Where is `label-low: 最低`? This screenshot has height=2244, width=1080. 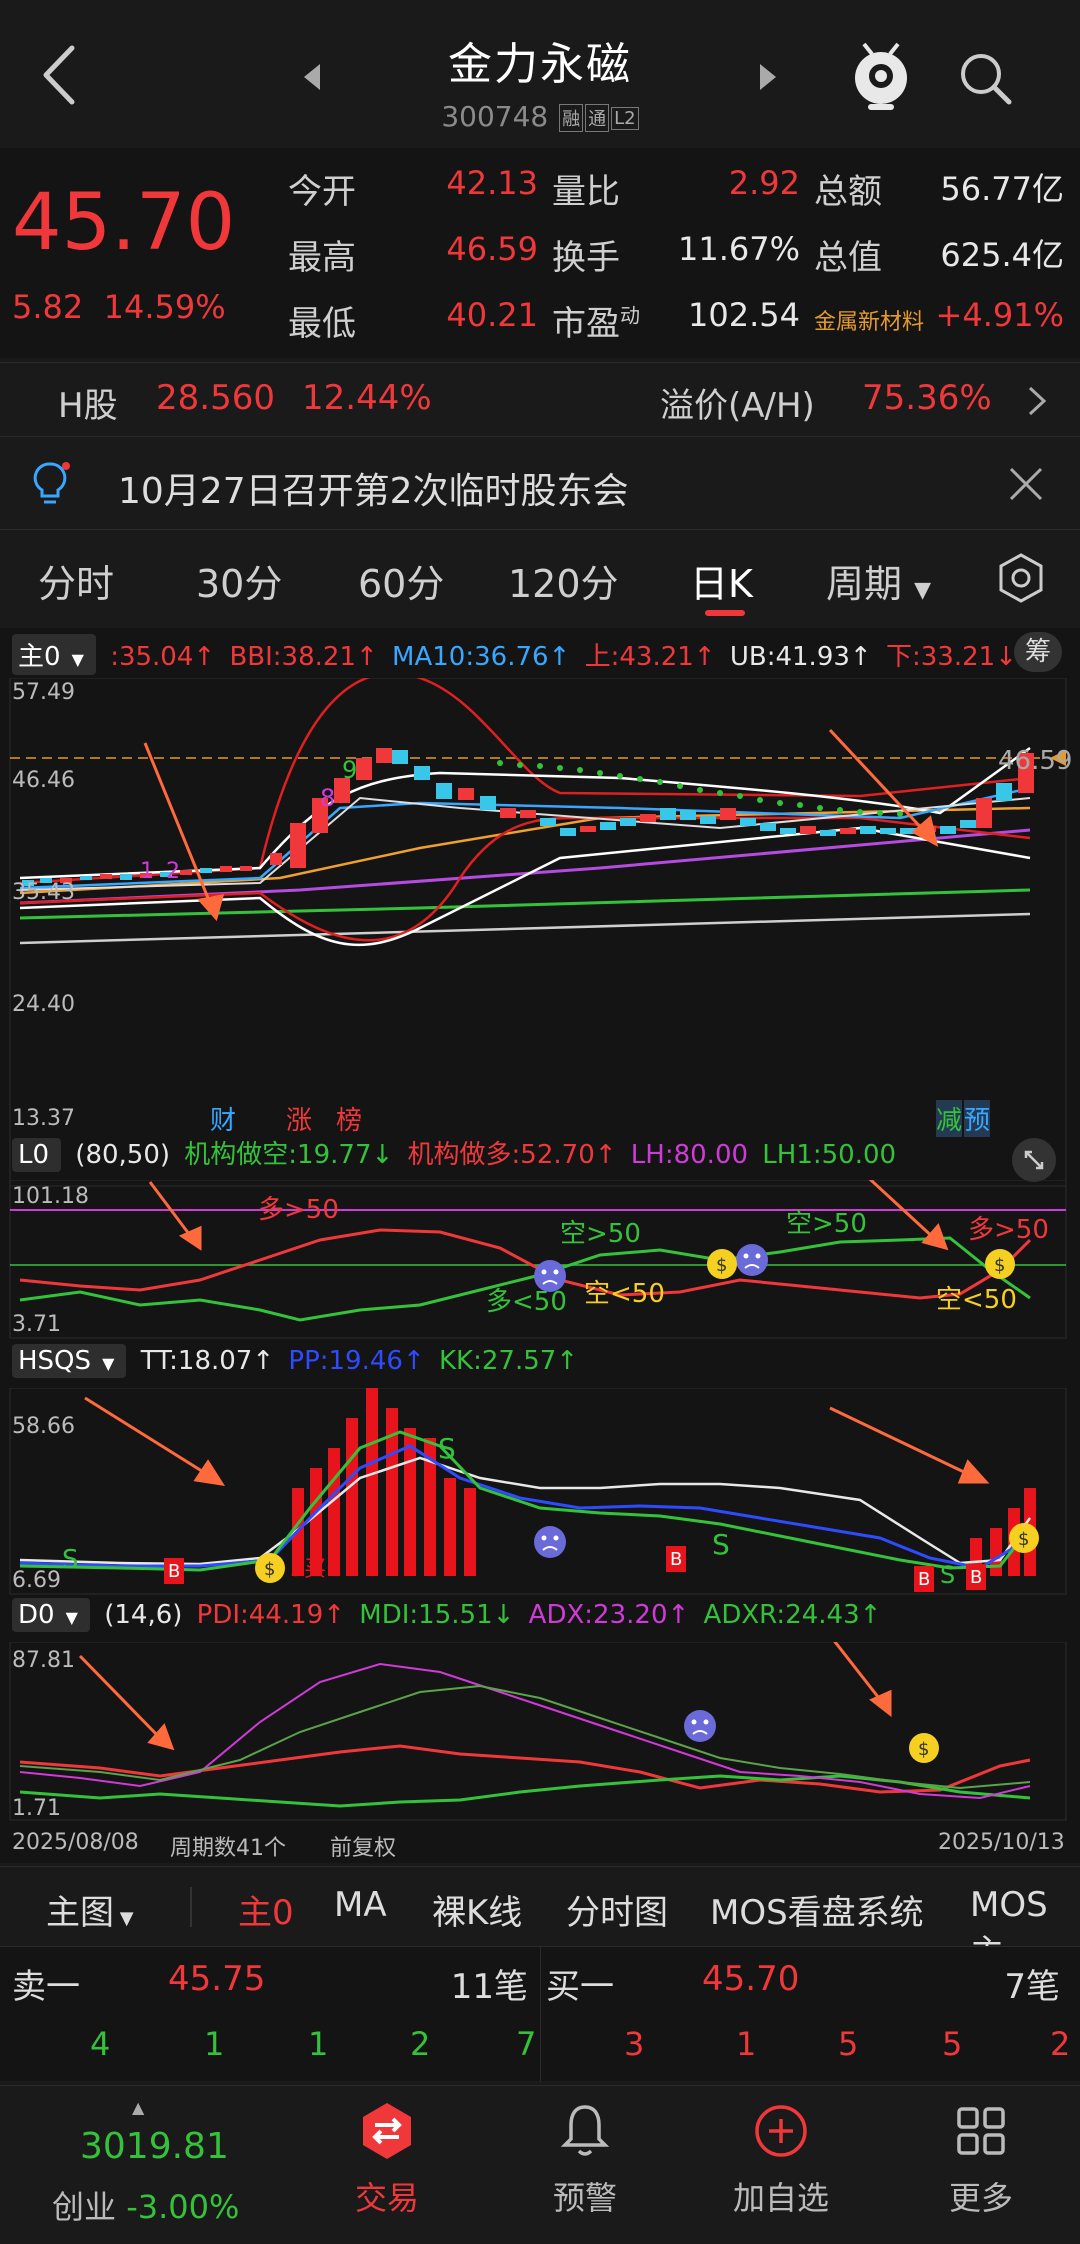 label-low: 最低 is located at coordinates (322, 324).